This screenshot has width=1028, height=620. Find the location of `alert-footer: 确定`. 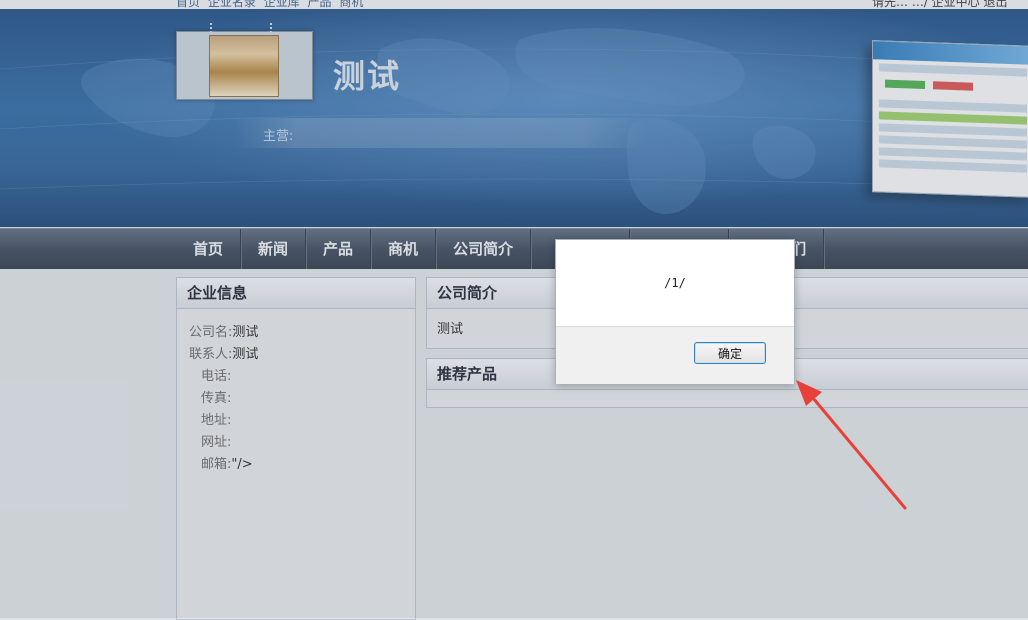

alert-footer: 确定 is located at coordinates (675, 355).